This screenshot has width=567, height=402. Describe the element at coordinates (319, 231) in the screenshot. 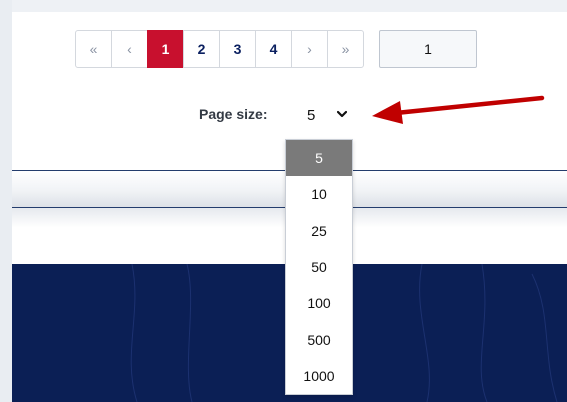

I see `option-25: 25` at that location.